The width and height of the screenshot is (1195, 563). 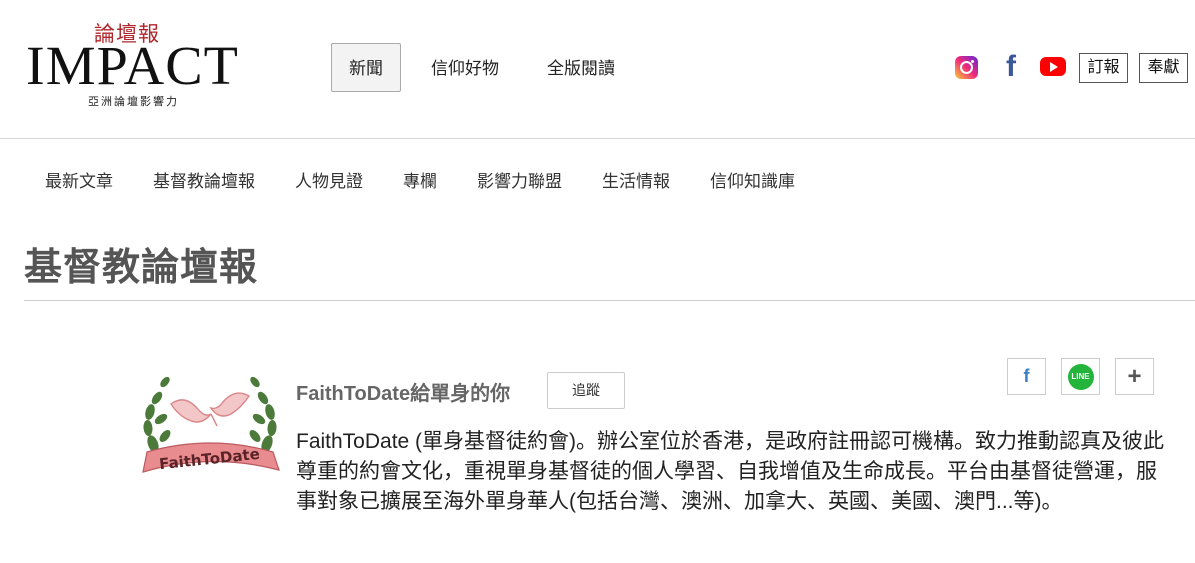 I want to click on donate-button: 奉獻, so click(x=1163, y=68).